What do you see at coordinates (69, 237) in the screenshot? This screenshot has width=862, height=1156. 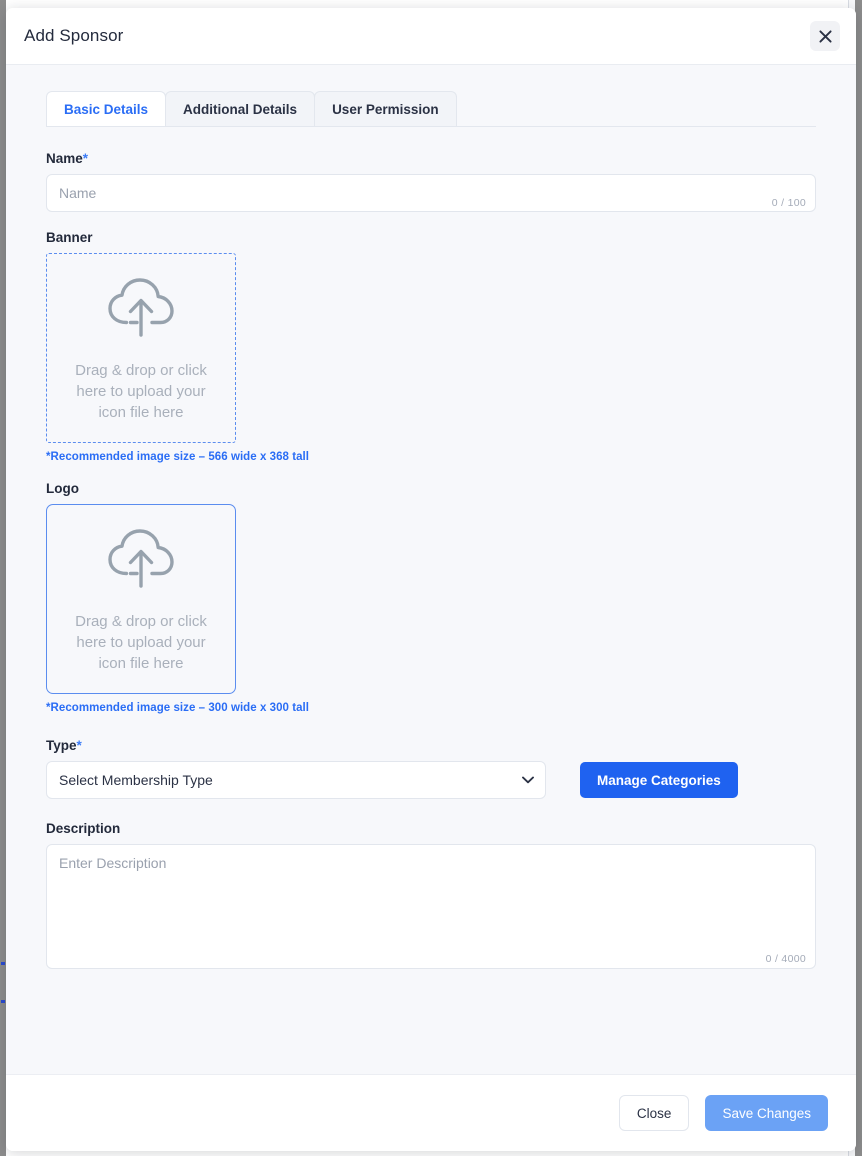 I see `banner-label: Banner` at bounding box center [69, 237].